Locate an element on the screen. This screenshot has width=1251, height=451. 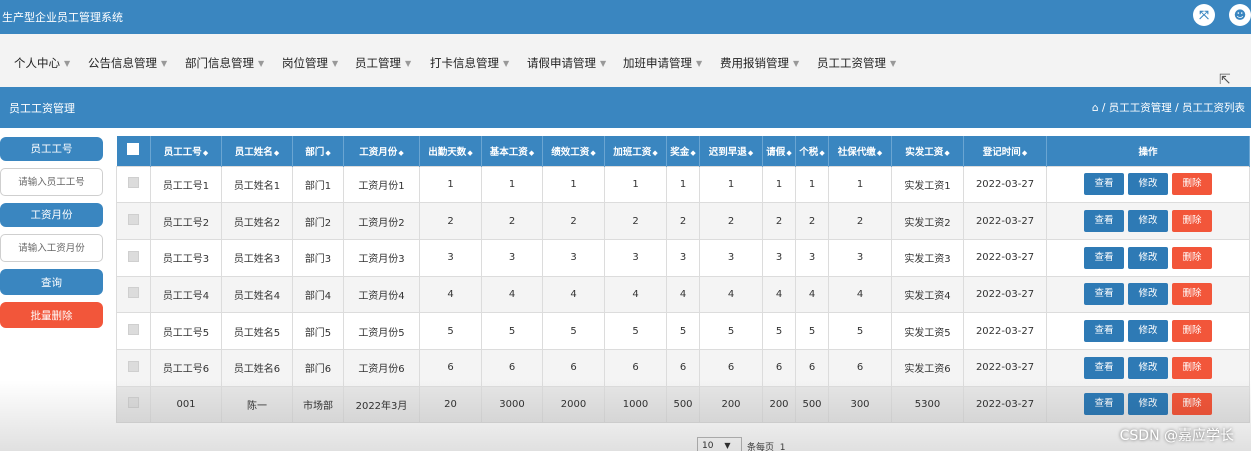
nav-item-announcements: 公告信息管理 ▼ is located at coordinates (127, 63).